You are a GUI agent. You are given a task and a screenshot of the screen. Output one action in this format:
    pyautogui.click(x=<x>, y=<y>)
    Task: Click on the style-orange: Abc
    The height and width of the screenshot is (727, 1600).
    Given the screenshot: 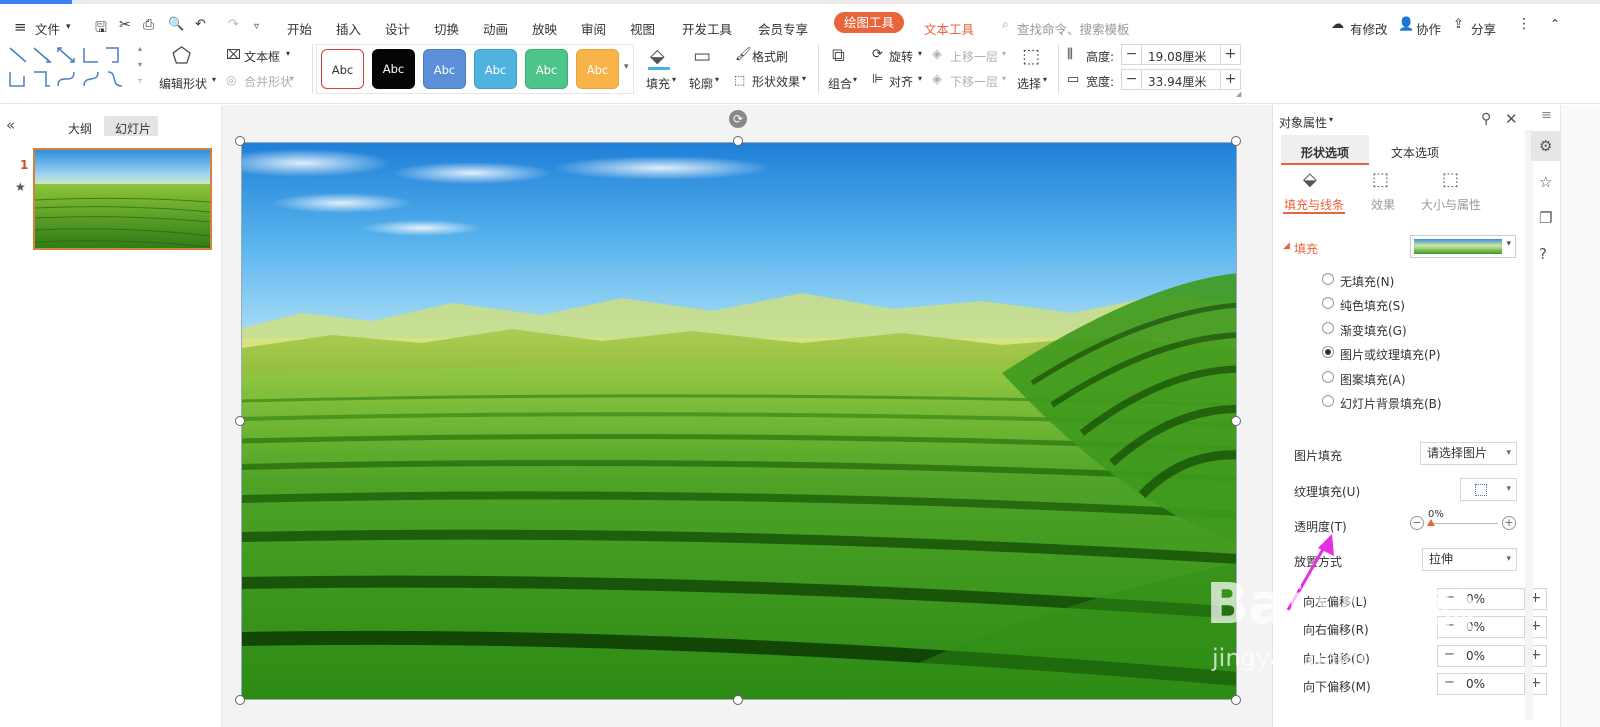 What is the action you would take?
    pyautogui.click(x=597, y=69)
    